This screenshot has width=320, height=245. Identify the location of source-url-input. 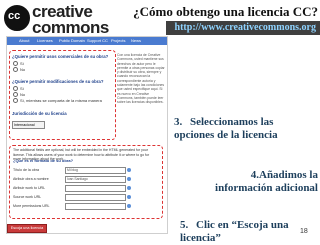
(95, 197).